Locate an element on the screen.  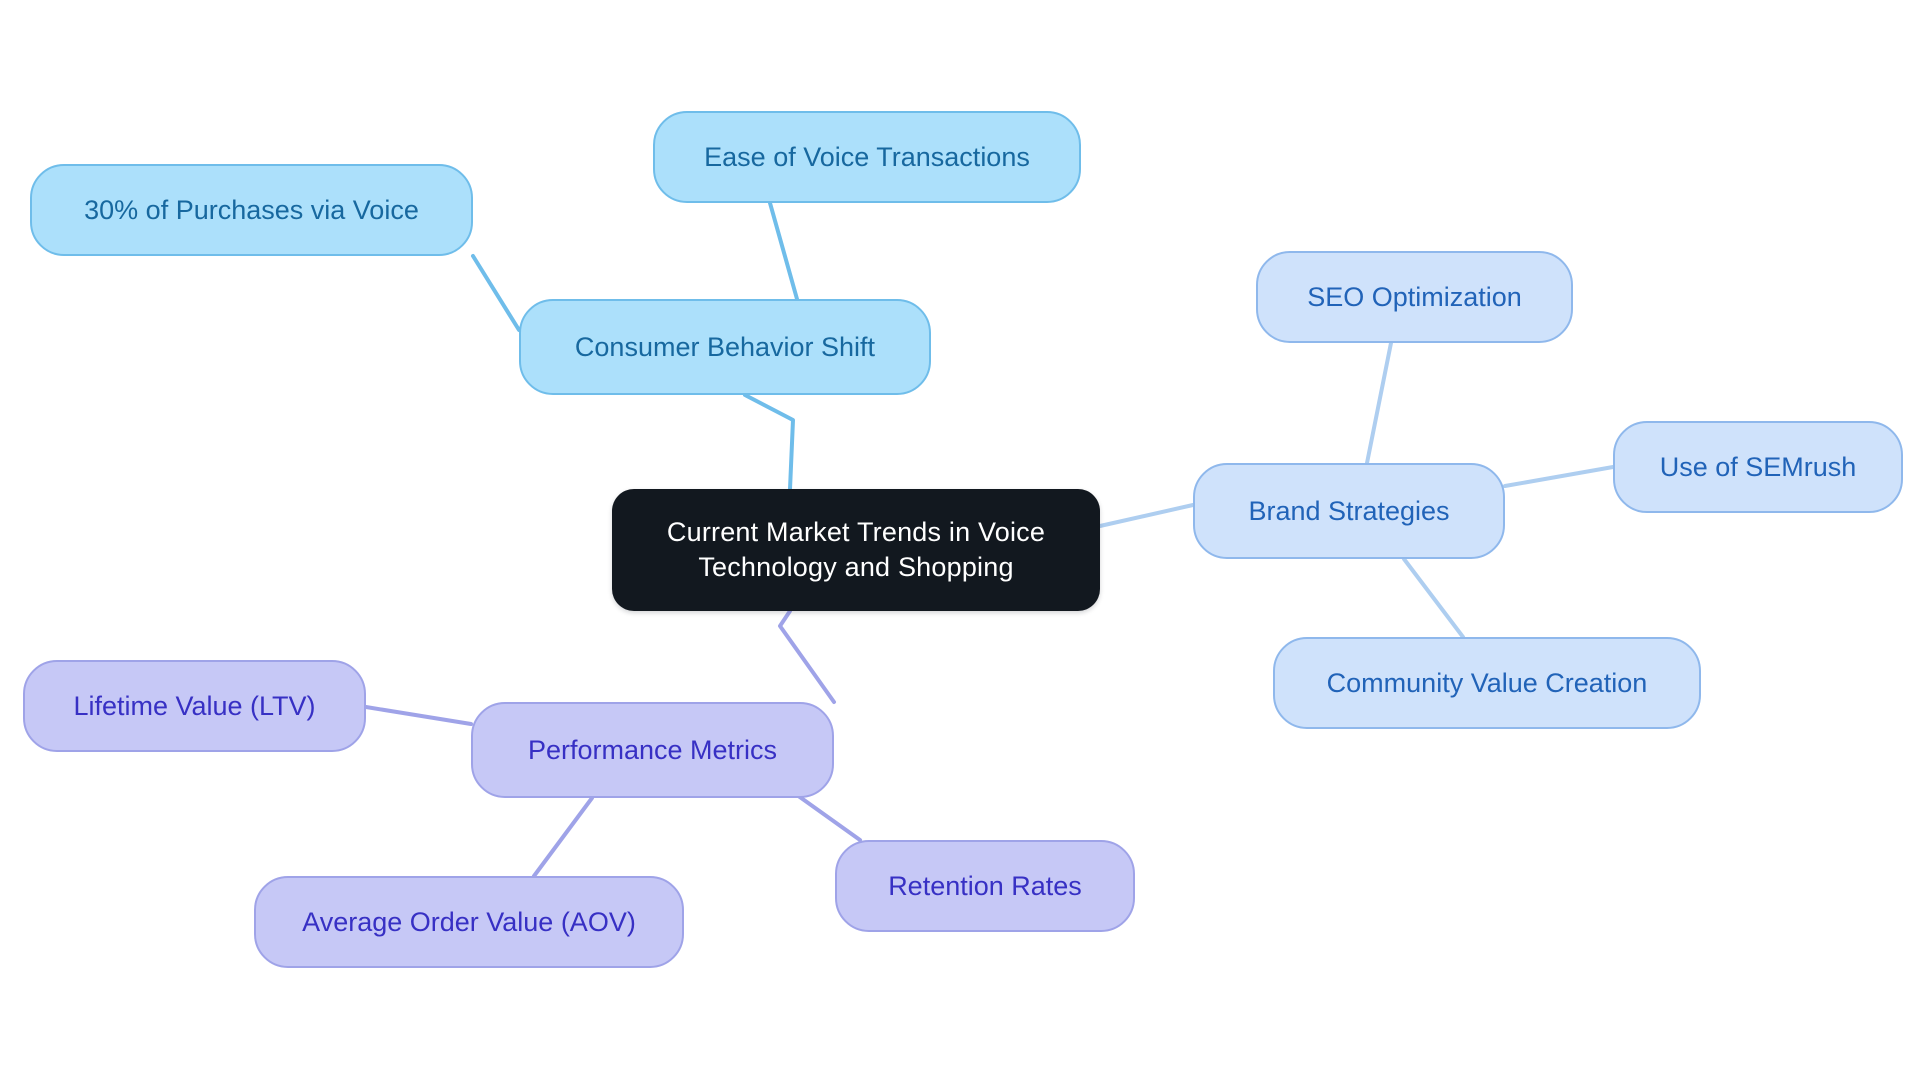
edge-brand-seo is located at coordinates (1379, 403).